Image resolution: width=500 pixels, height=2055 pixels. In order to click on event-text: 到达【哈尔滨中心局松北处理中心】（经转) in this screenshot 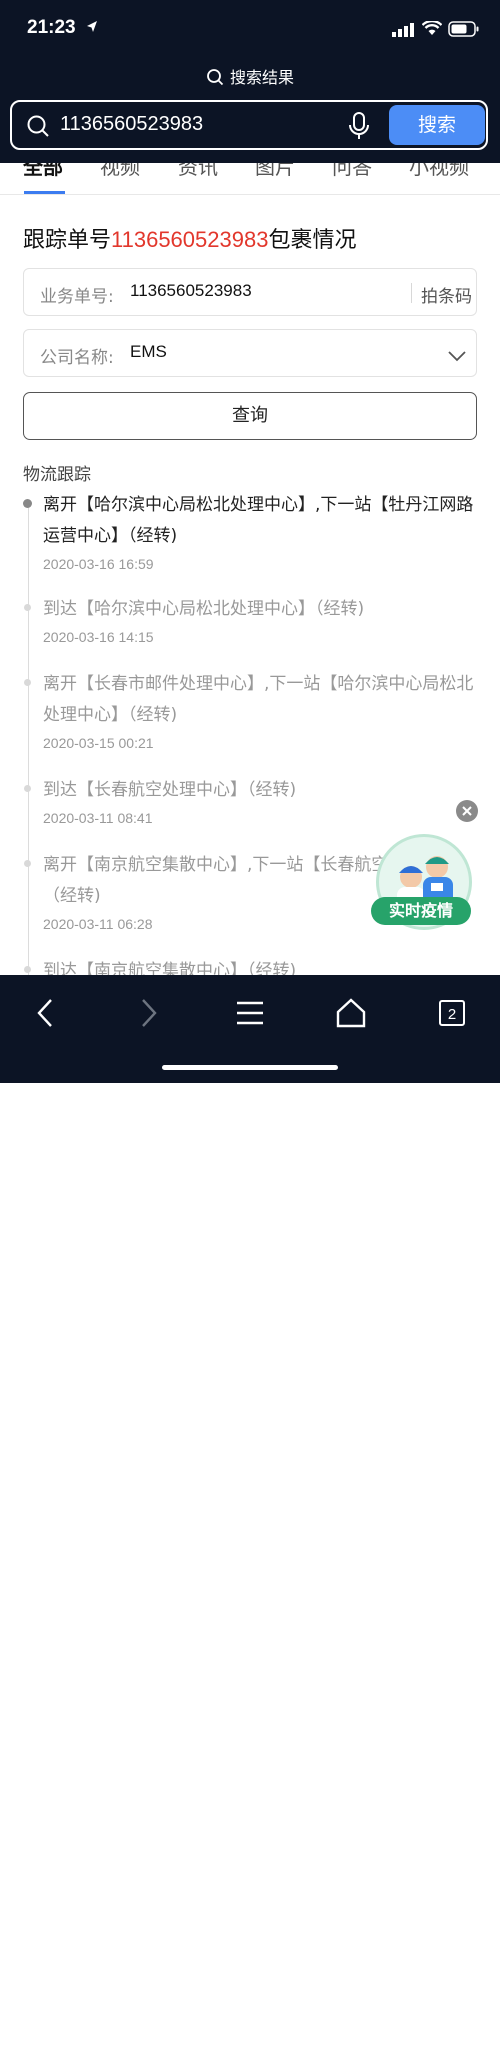, I will do `click(204, 609)`.